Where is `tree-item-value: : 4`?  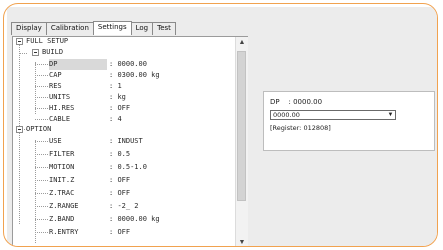 tree-item-value: : 4 is located at coordinates (115, 119).